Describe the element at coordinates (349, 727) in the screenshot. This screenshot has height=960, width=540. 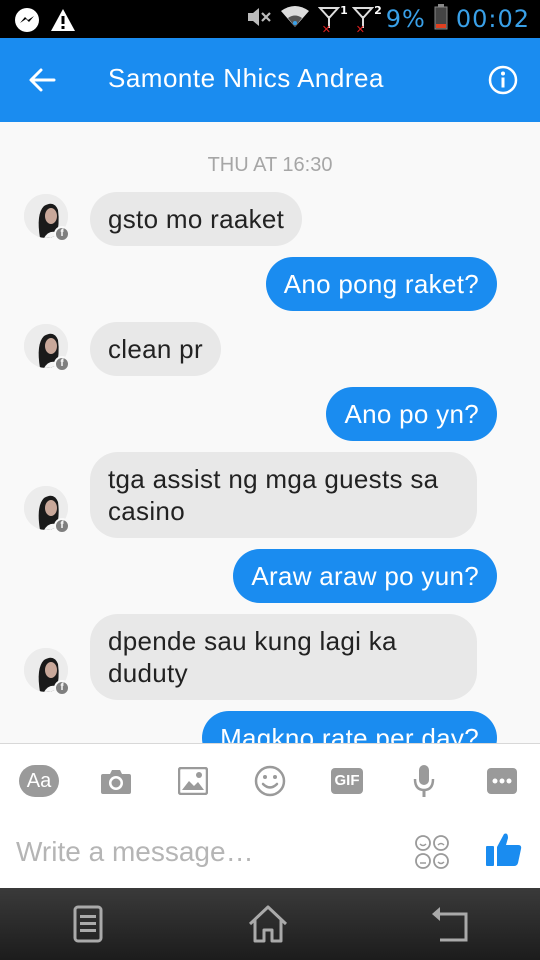
I see `message-bubble-outgoing: Magkno rate per day?` at that location.